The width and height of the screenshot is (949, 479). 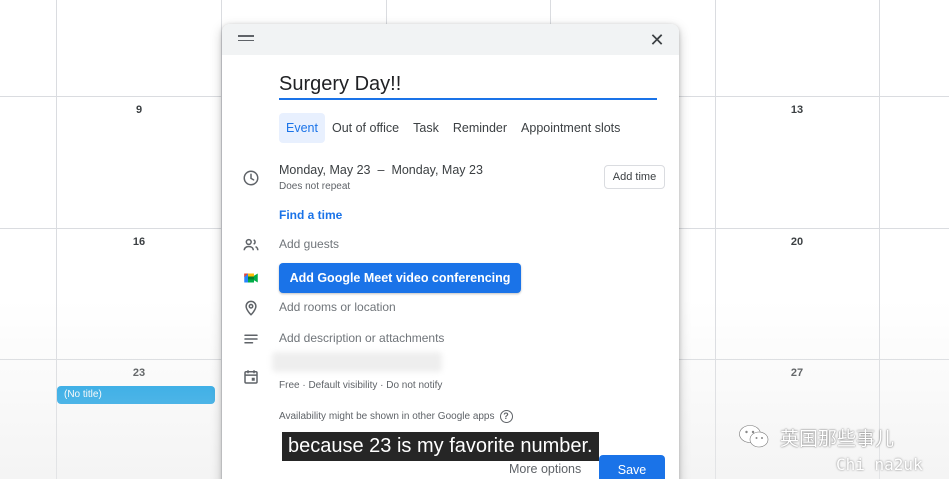 What do you see at coordinates (506, 416) in the screenshot?
I see `help-icon: ?` at bounding box center [506, 416].